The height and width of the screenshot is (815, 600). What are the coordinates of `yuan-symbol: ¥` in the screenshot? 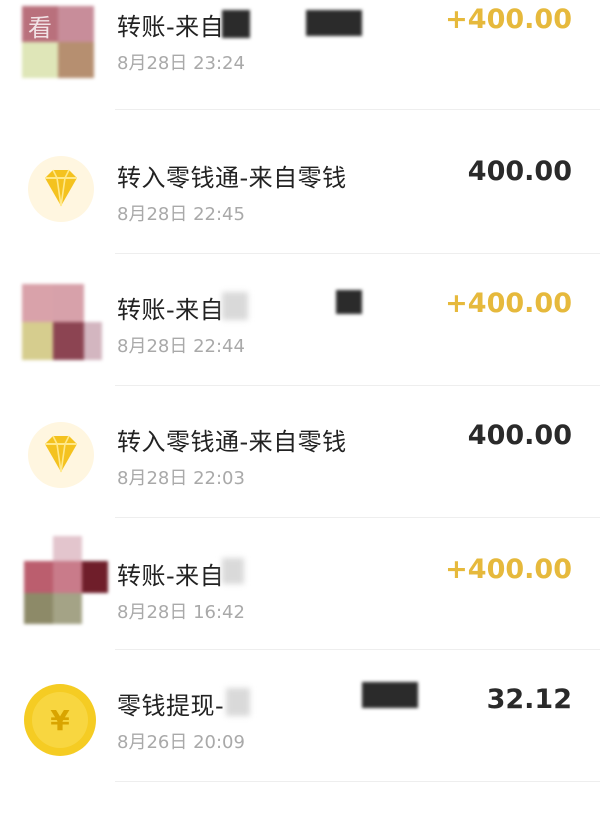 It's located at (60, 720).